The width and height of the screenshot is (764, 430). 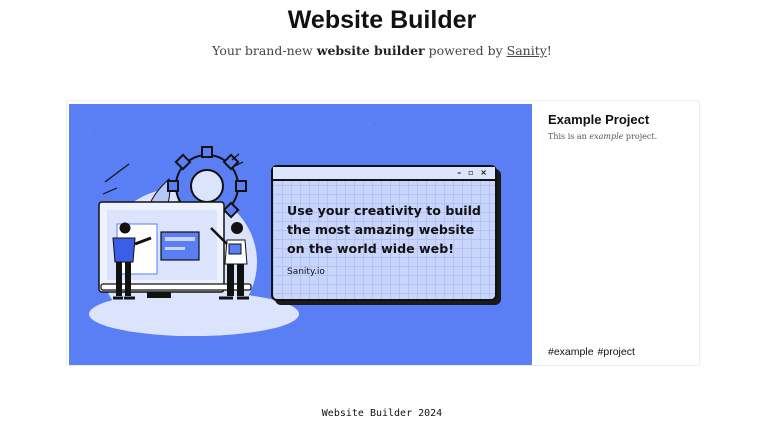 I want to click on footer-text: Website Builder 2024, so click(x=382, y=413).